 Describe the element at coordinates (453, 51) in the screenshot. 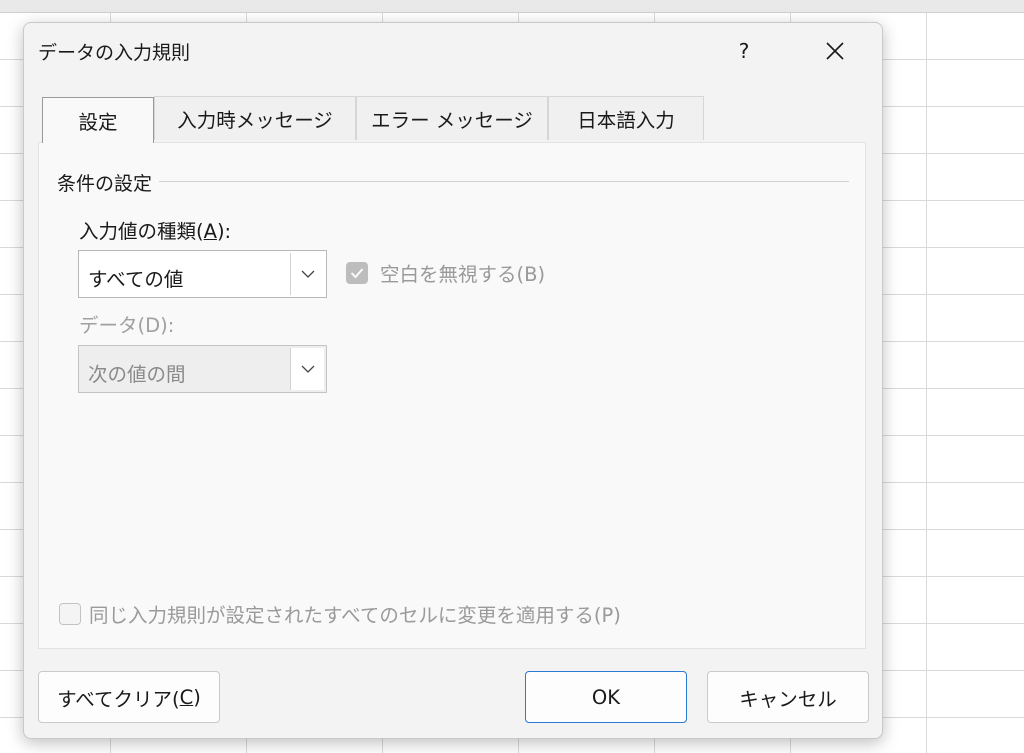

I see `dialog-titlebar: データの入力規則 ?` at that location.